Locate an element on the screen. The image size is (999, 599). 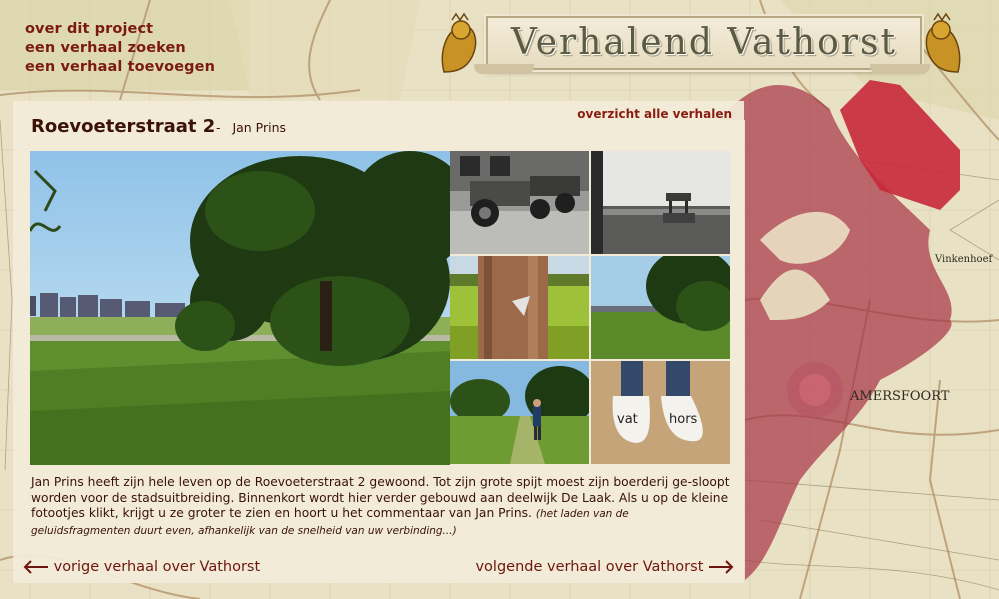
next-story-link: volgende verhaal over Vathorst is located at coordinates (604, 567).